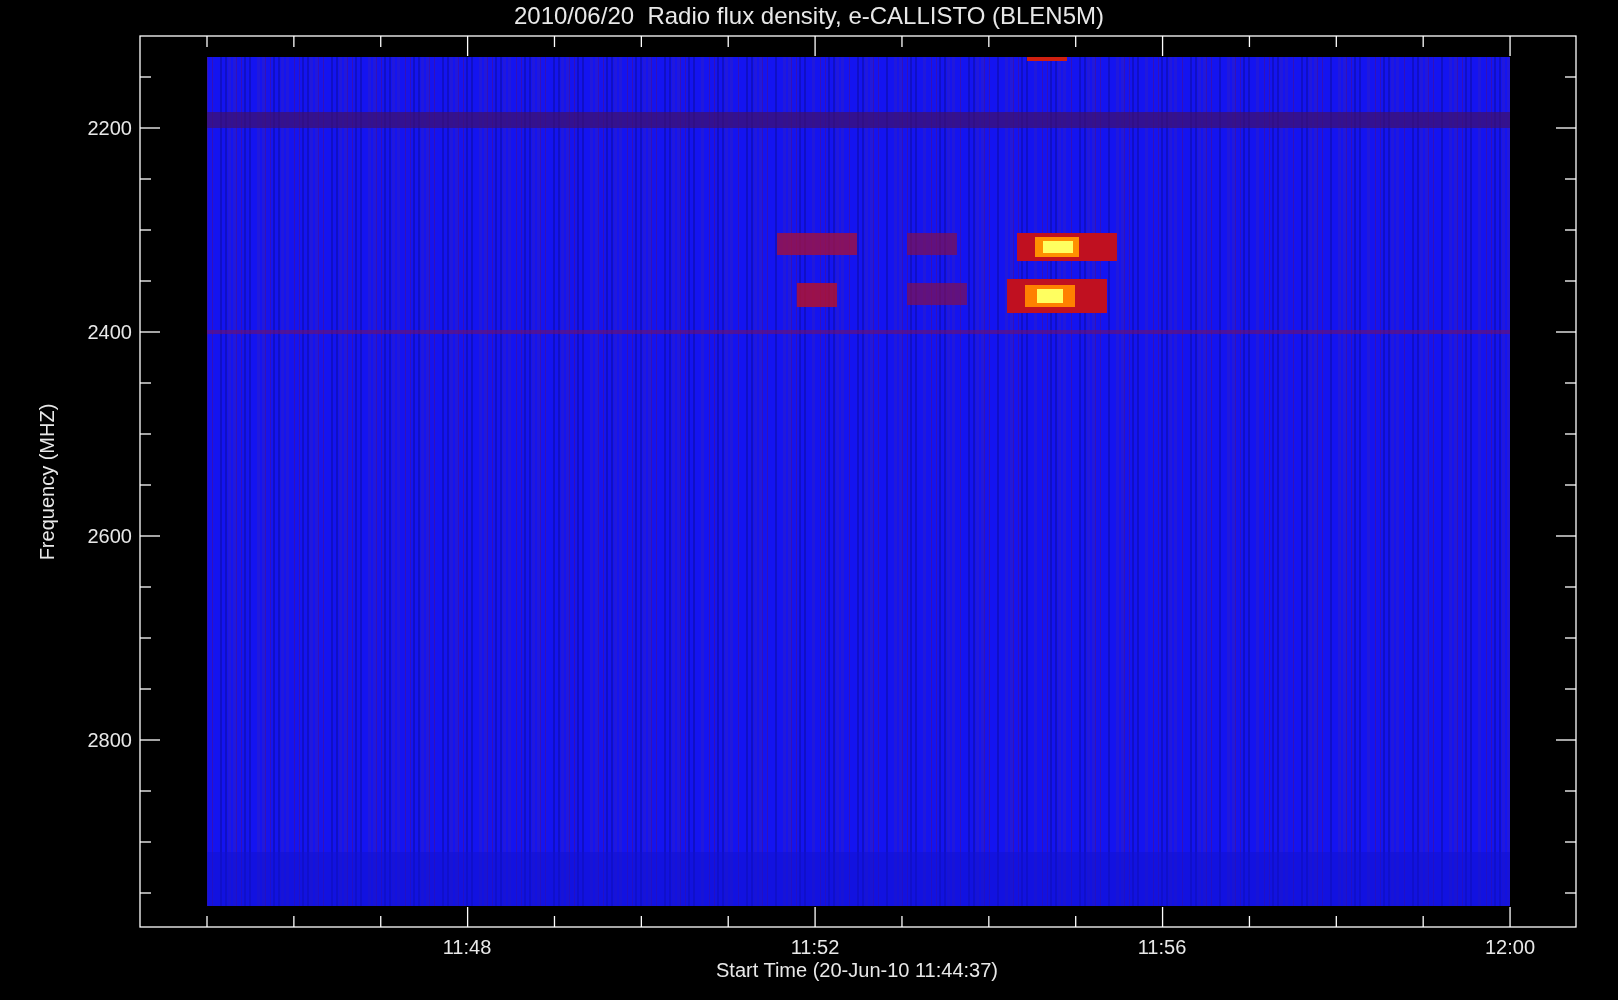  I want to click on x-tick-label: 12:00, so click(1510, 947).